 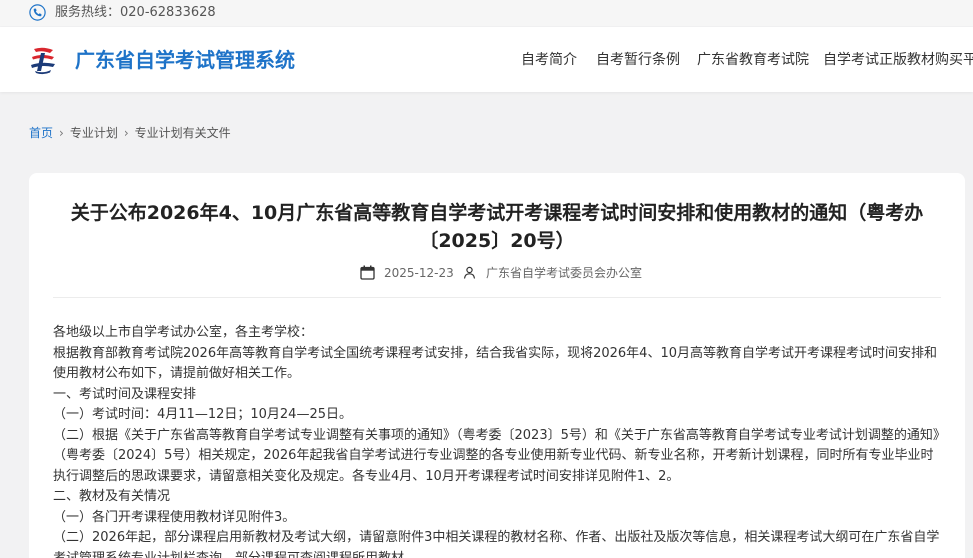 What do you see at coordinates (183, 332) in the screenshot?
I see `article-paragraph: 各地级以上市自学考试办公室，各主考学校：` at bounding box center [183, 332].